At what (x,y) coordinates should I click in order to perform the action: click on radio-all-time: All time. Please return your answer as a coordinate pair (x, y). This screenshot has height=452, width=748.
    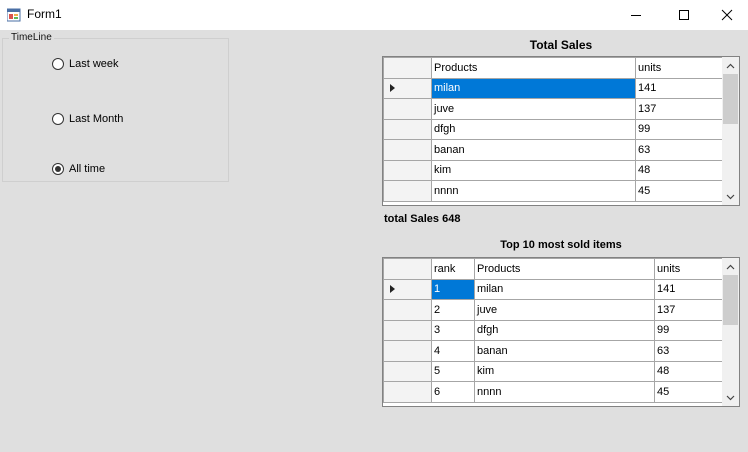
    Looking at the image, I should click on (78, 169).